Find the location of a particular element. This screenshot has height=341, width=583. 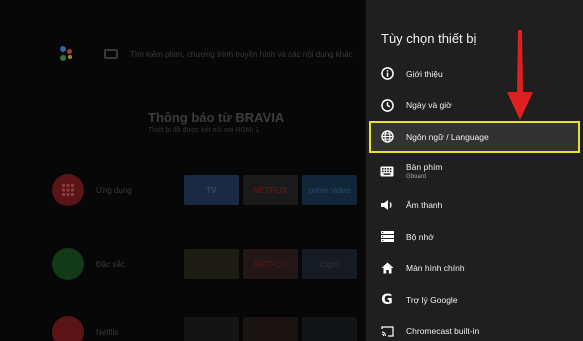

apps-row: Ứng dụng TV NETFLIX prime video is located at coordinates (204, 190).